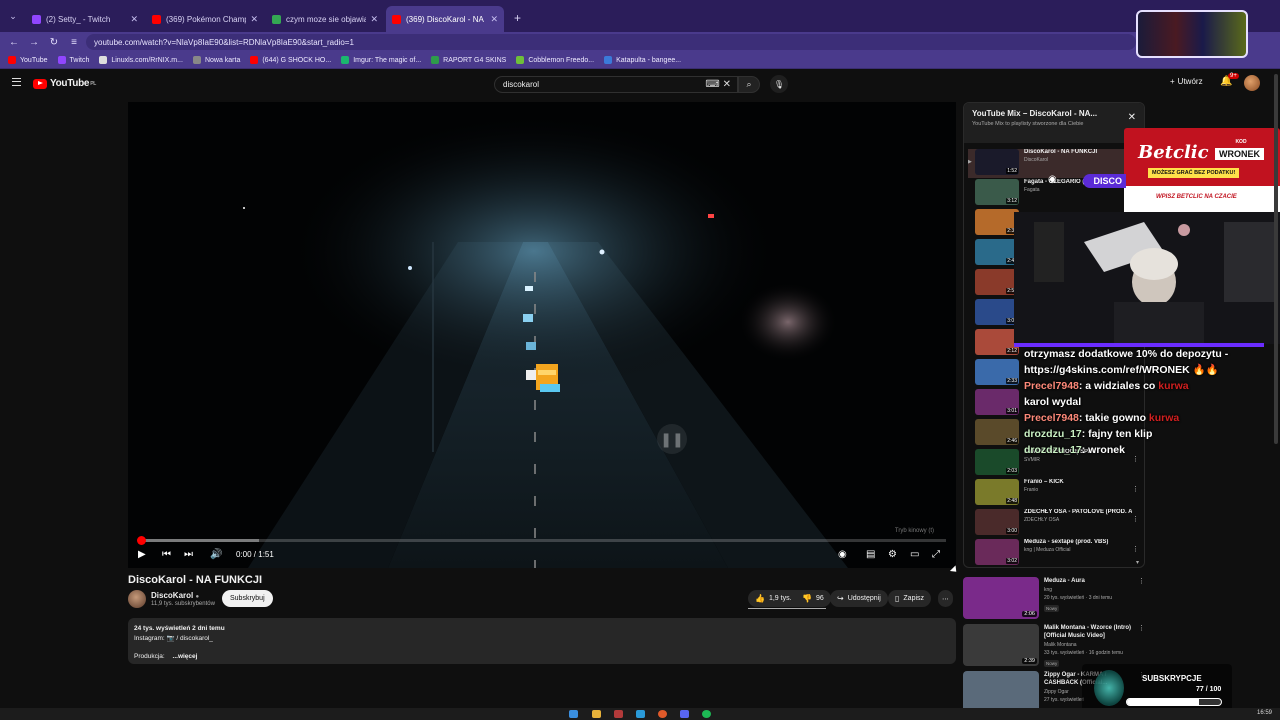 This screenshot has width=1280, height=720. I want to click on recommended-thumbnail: 2:39, so click(1001, 645).